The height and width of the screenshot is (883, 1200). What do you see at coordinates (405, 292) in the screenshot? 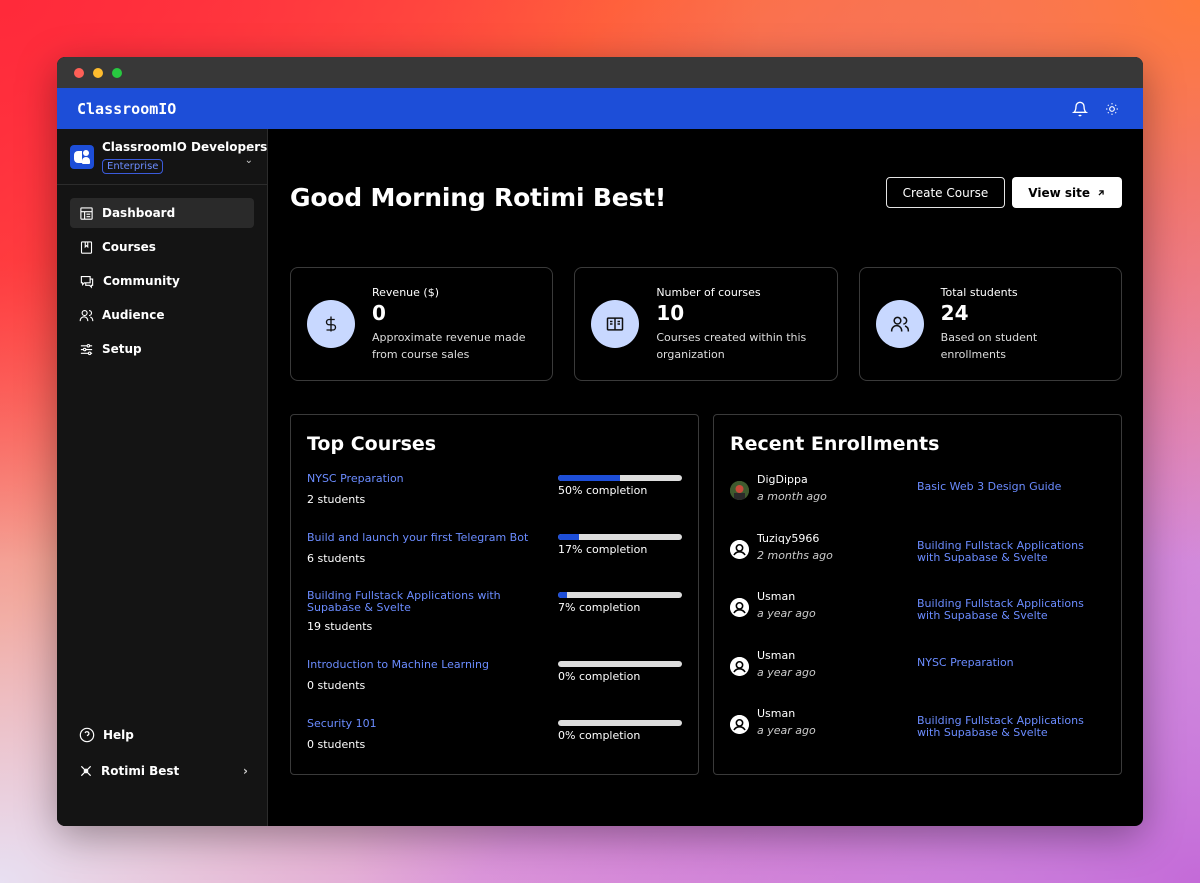
I see `stat-label: Revenue ($)` at bounding box center [405, 292].